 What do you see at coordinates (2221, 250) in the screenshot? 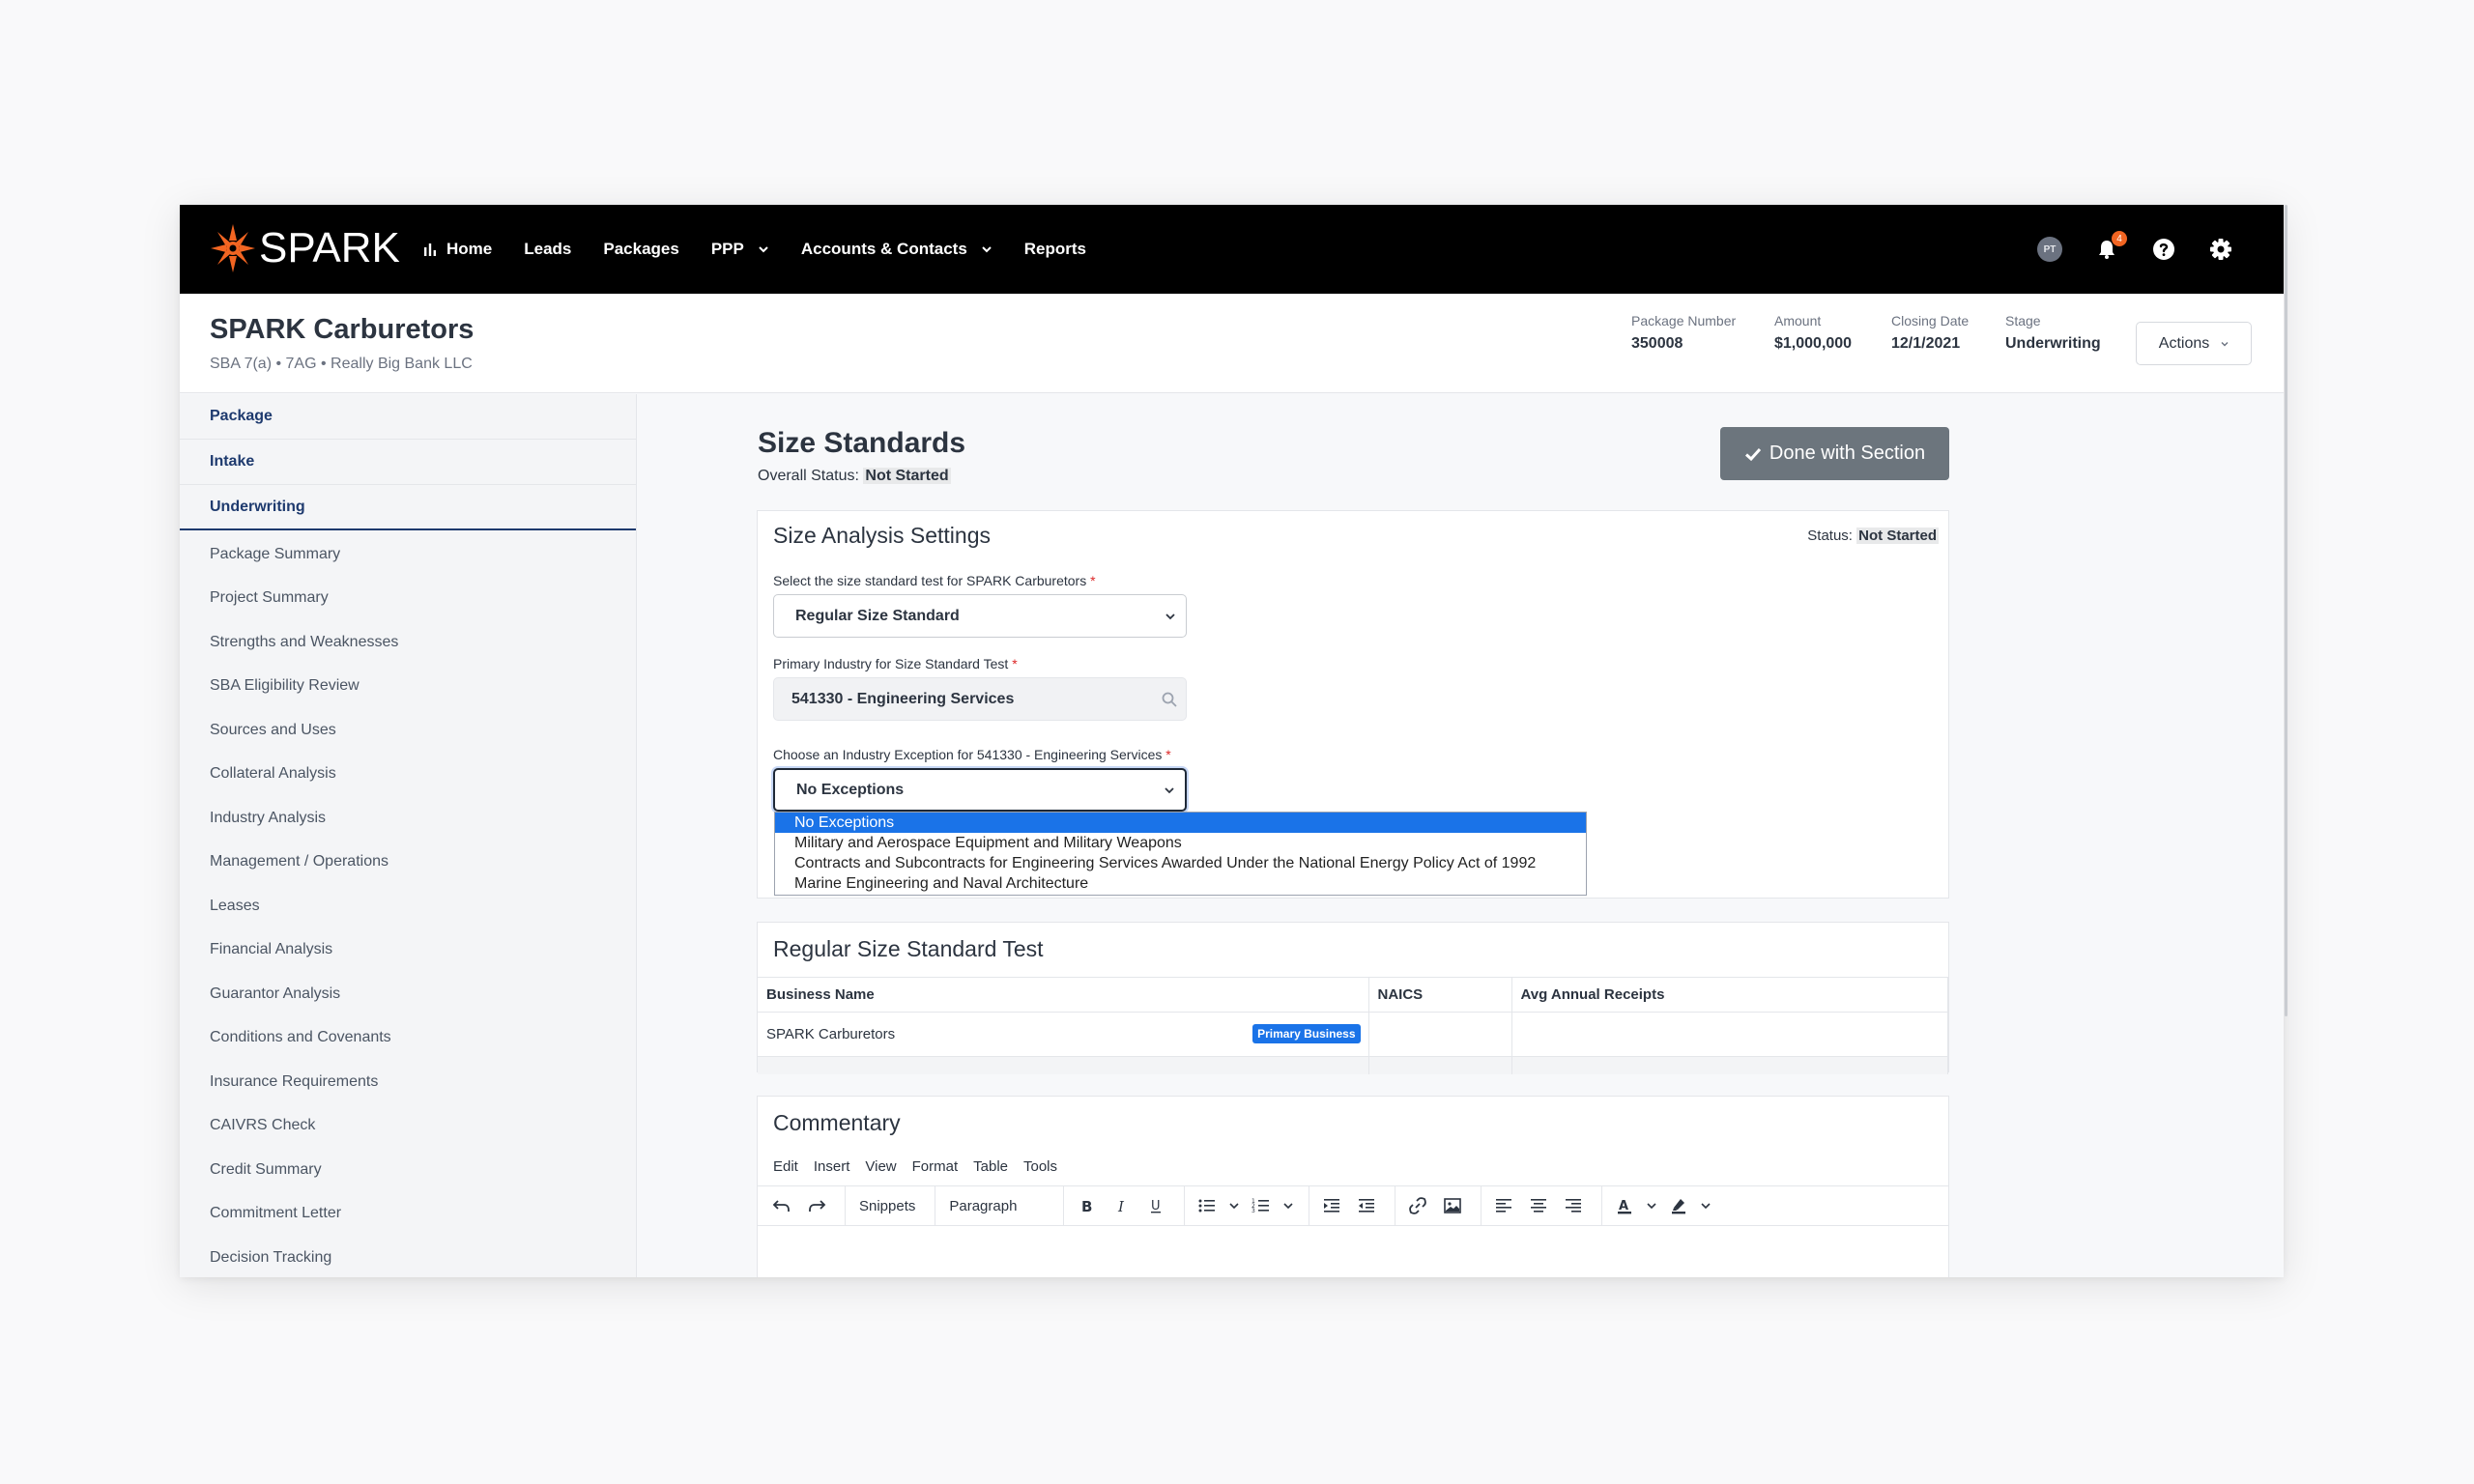
I see `settings-button` at bounding box center [2221, 250].